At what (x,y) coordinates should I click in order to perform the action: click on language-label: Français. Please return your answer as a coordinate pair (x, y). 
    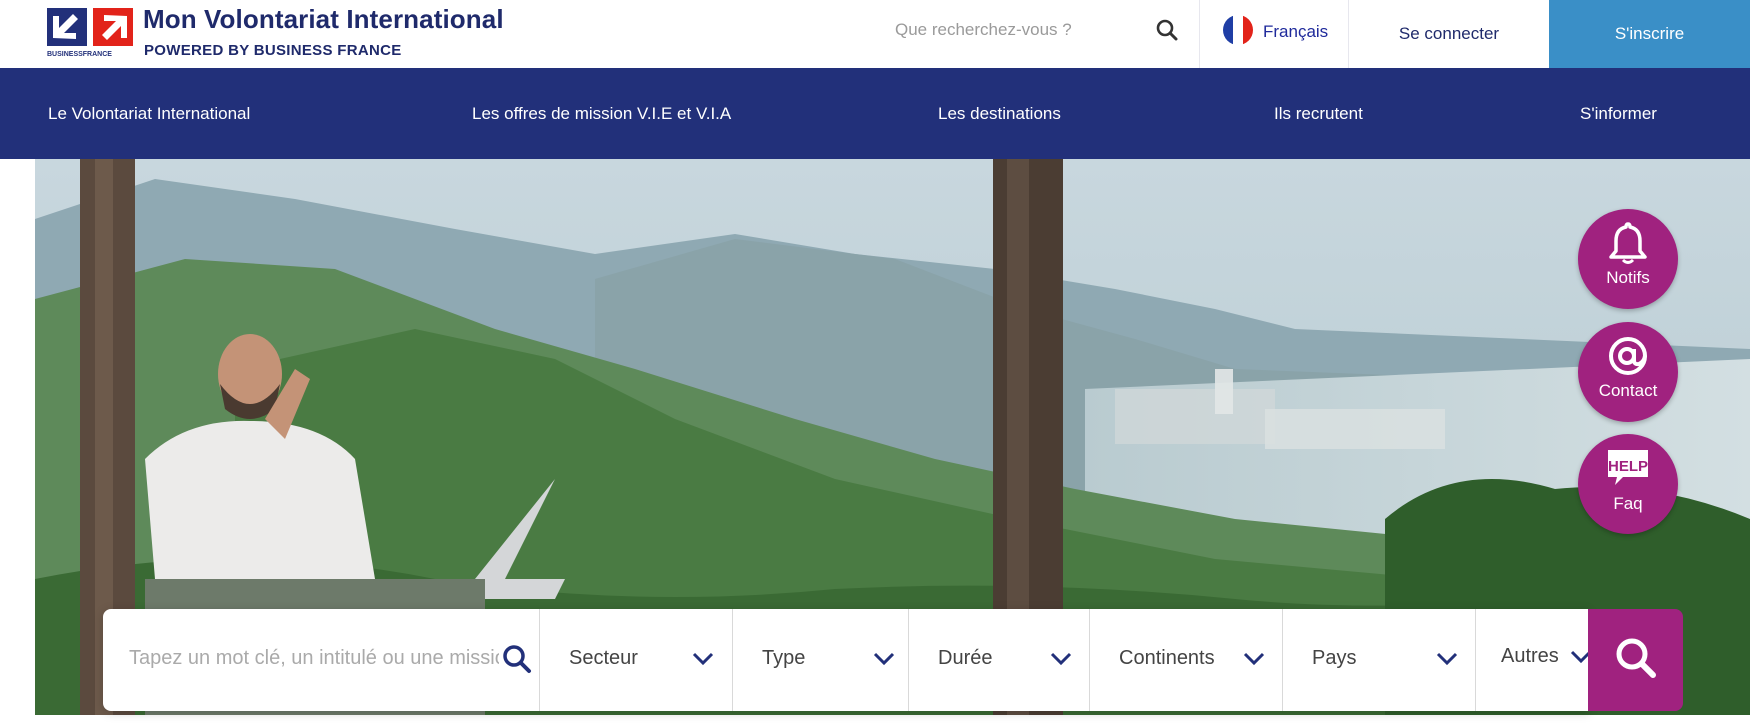
    Looking at the image, I should click on (1296, 31).